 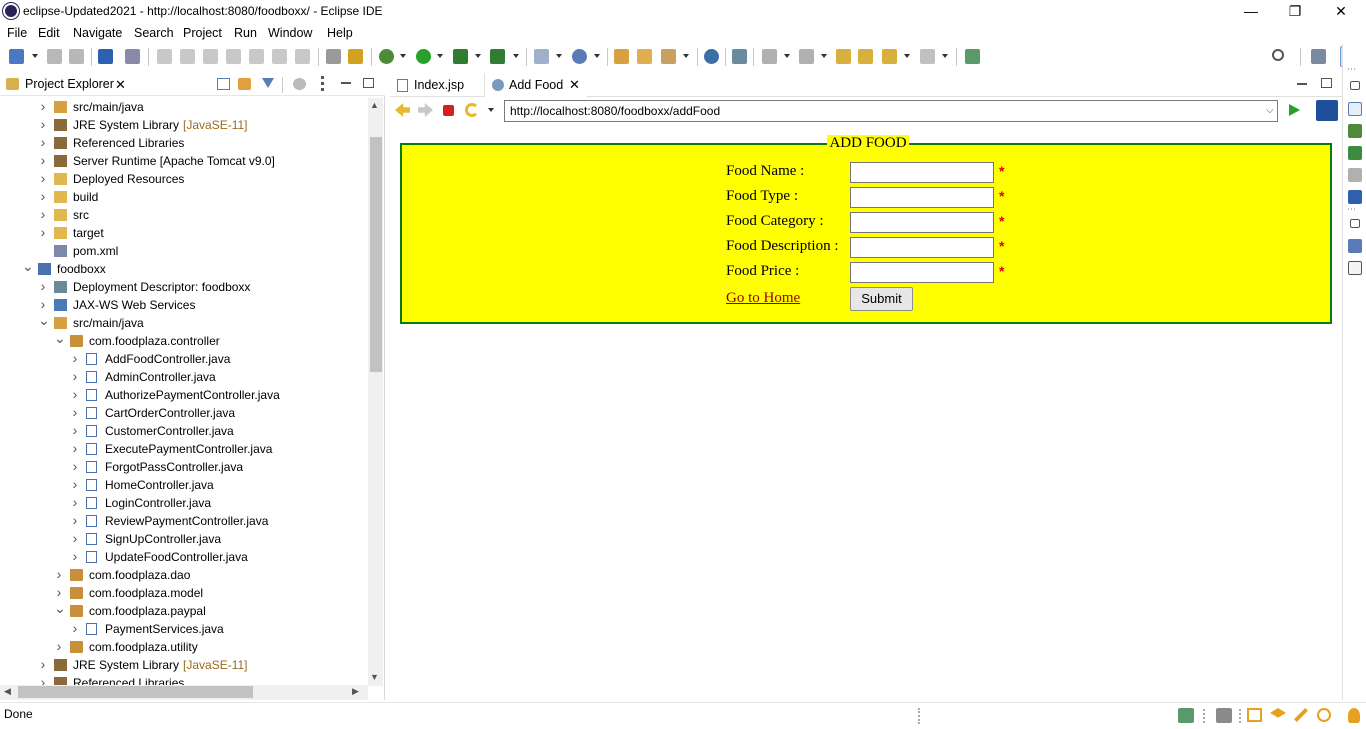 What do you see at coordinates (597, 56) in the screenshot?
I see `new-class-dropdown-icon` at bounding box center [597, 56].